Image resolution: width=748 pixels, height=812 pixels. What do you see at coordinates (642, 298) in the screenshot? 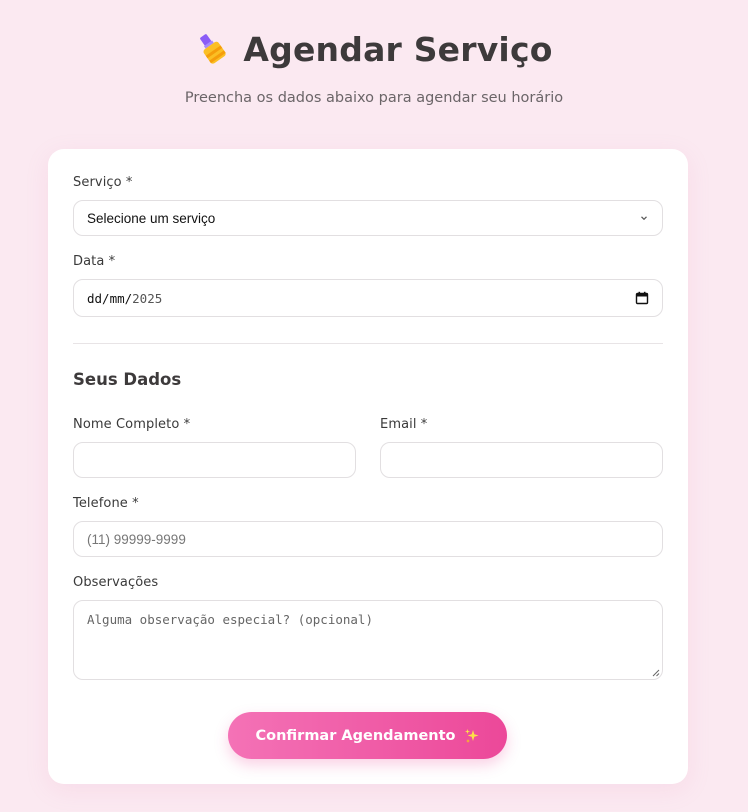
I see `calendar-icon` at bounding box center [642, 298].